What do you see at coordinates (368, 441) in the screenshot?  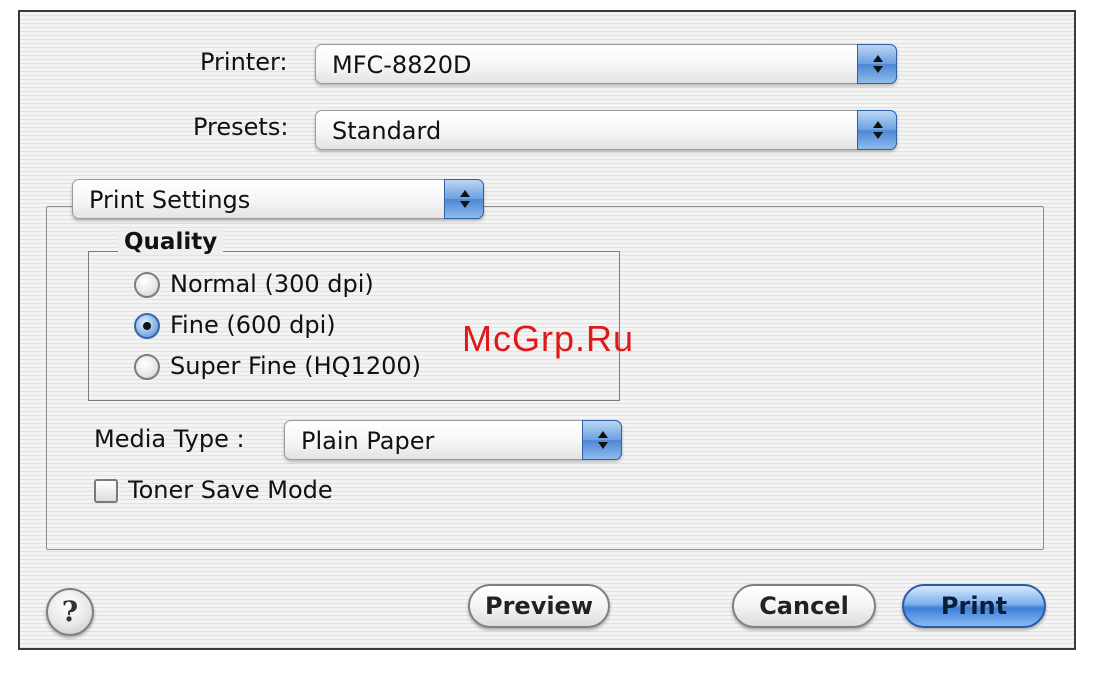 I see `media-type-value: Plain Paper` at bounding box center [368, 441].